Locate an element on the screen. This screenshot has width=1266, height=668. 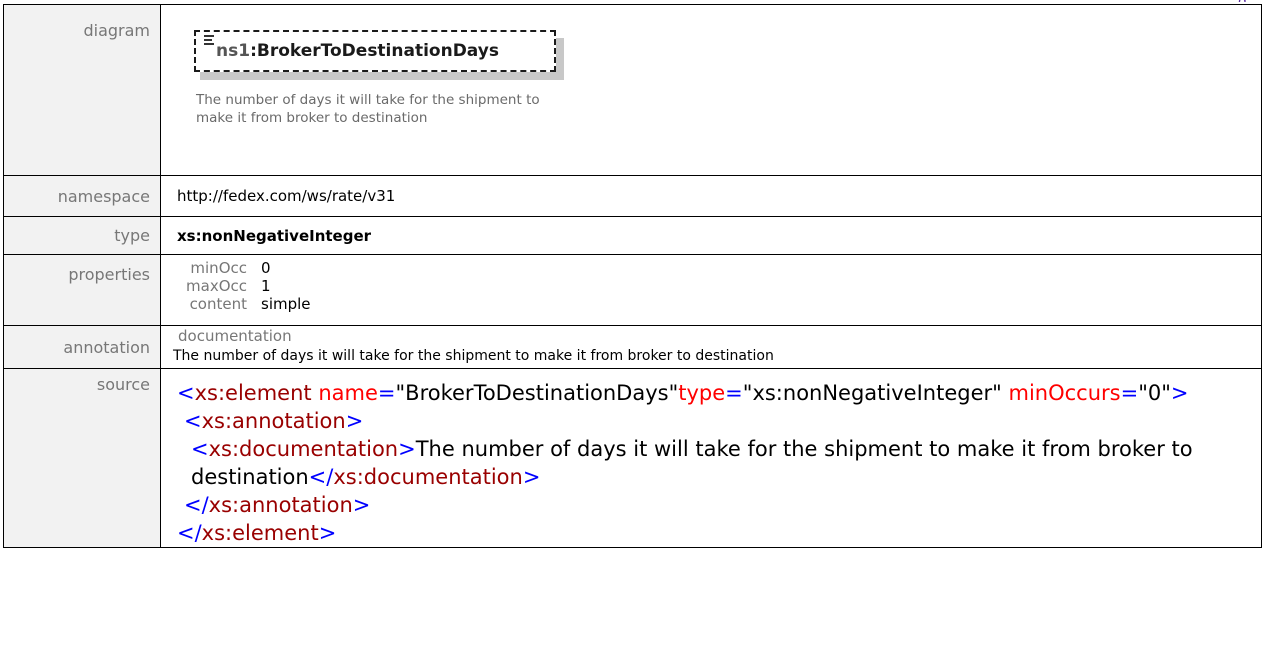
label-properties: properties is located at coordinates (82, 290).